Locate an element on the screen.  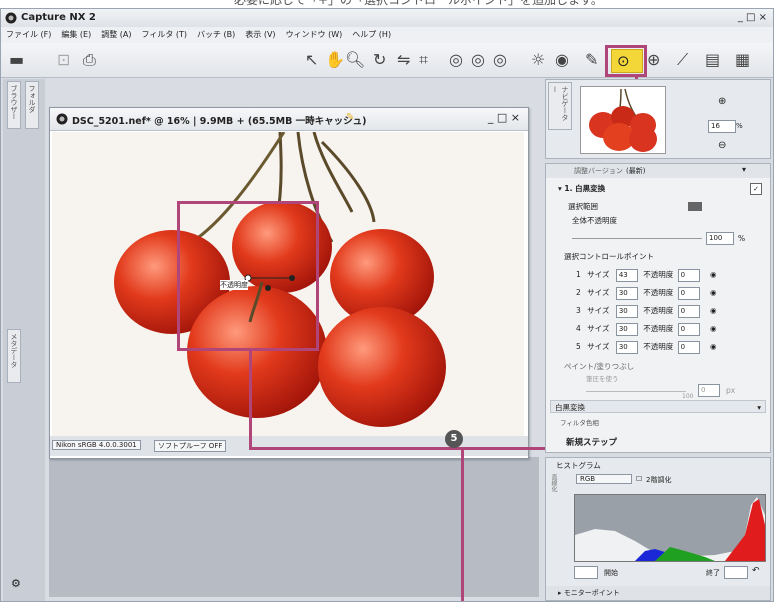
step-enabled-checkbox: ✓ is located at coordinates (756, 189).